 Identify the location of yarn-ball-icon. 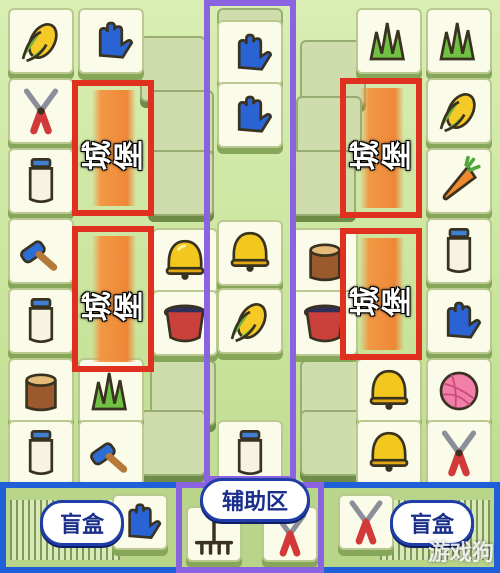
(459, 391).